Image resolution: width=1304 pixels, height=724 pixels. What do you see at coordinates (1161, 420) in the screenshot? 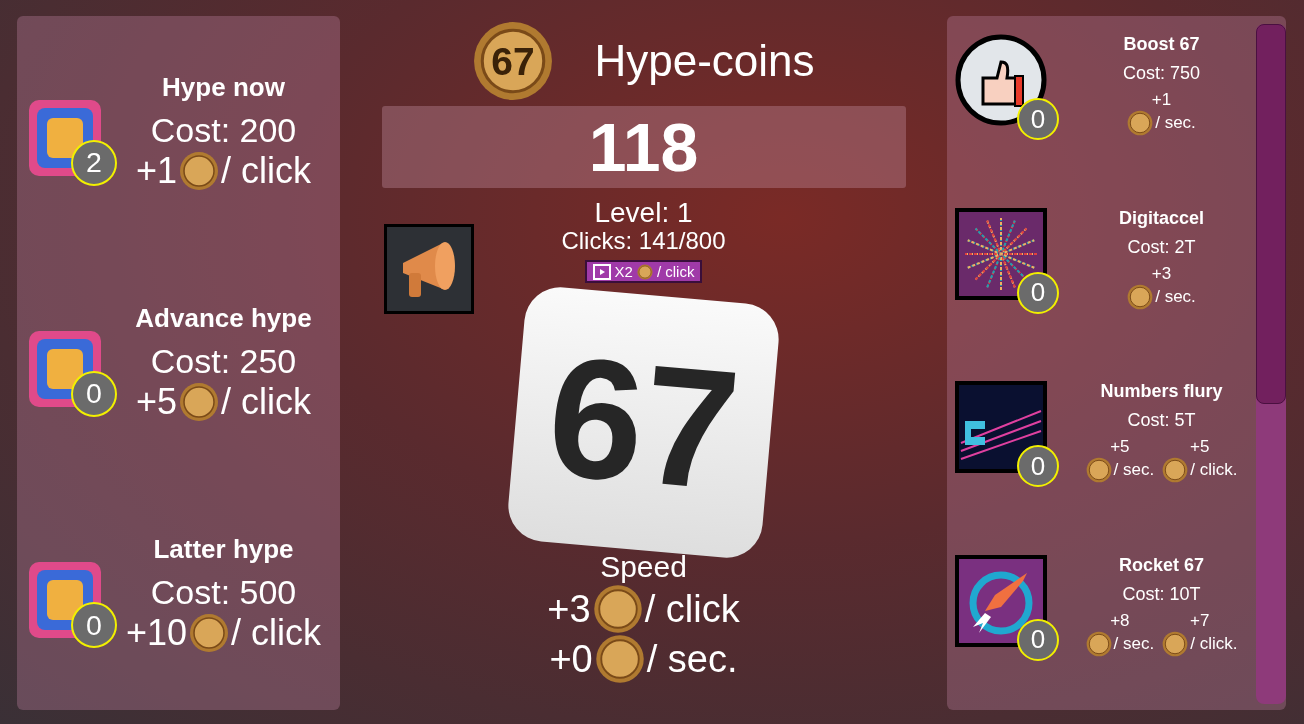
I see `upgrade-cost: Cost: 5T` at bounding box center [1161, 420].